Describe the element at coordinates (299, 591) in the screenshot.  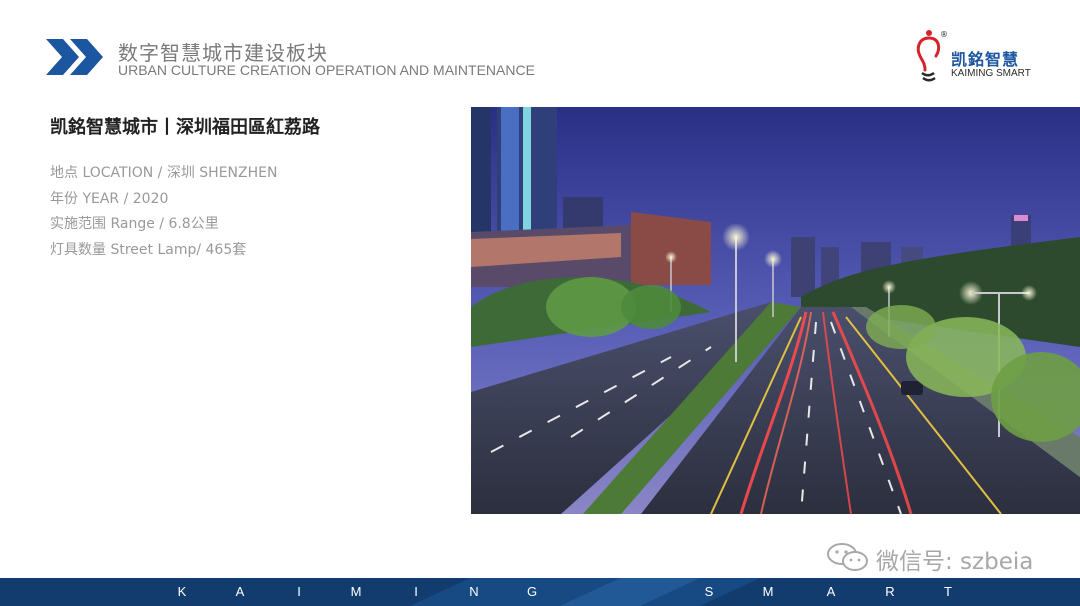
I see `footer-letter-i: I` at that location.